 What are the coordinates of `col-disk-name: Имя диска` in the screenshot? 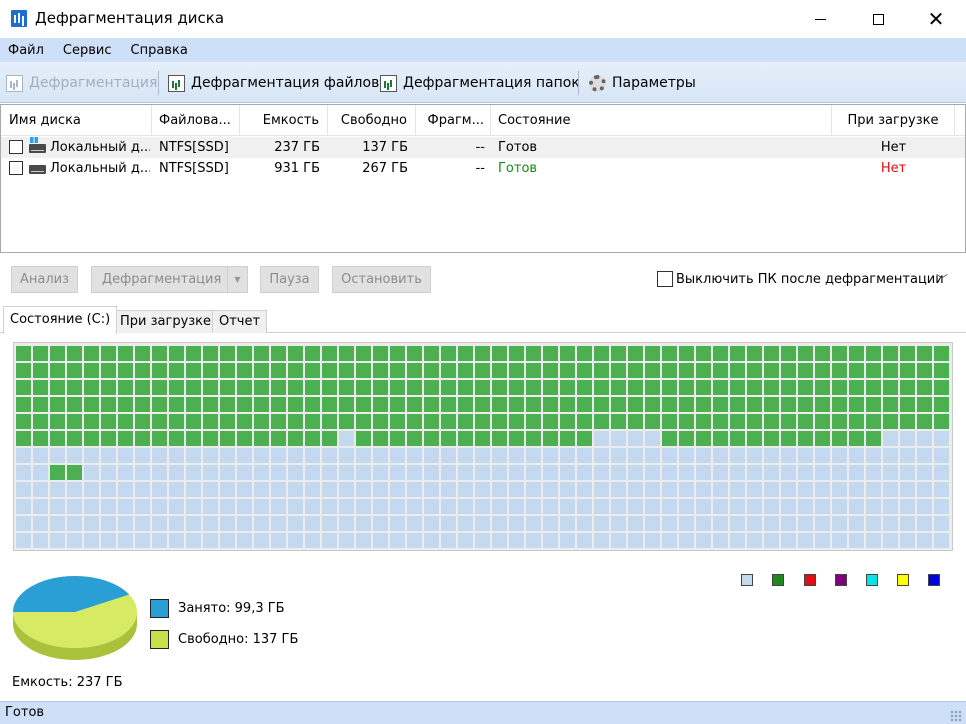 It's located at (76, 120).